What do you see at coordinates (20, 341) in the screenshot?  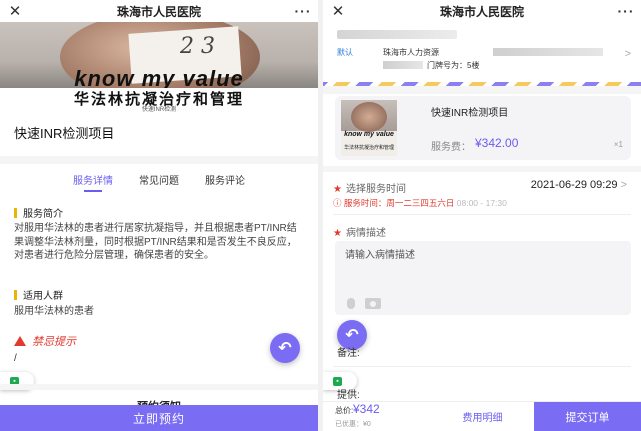 I see `warning-icon` at bounding box center [20, 341].